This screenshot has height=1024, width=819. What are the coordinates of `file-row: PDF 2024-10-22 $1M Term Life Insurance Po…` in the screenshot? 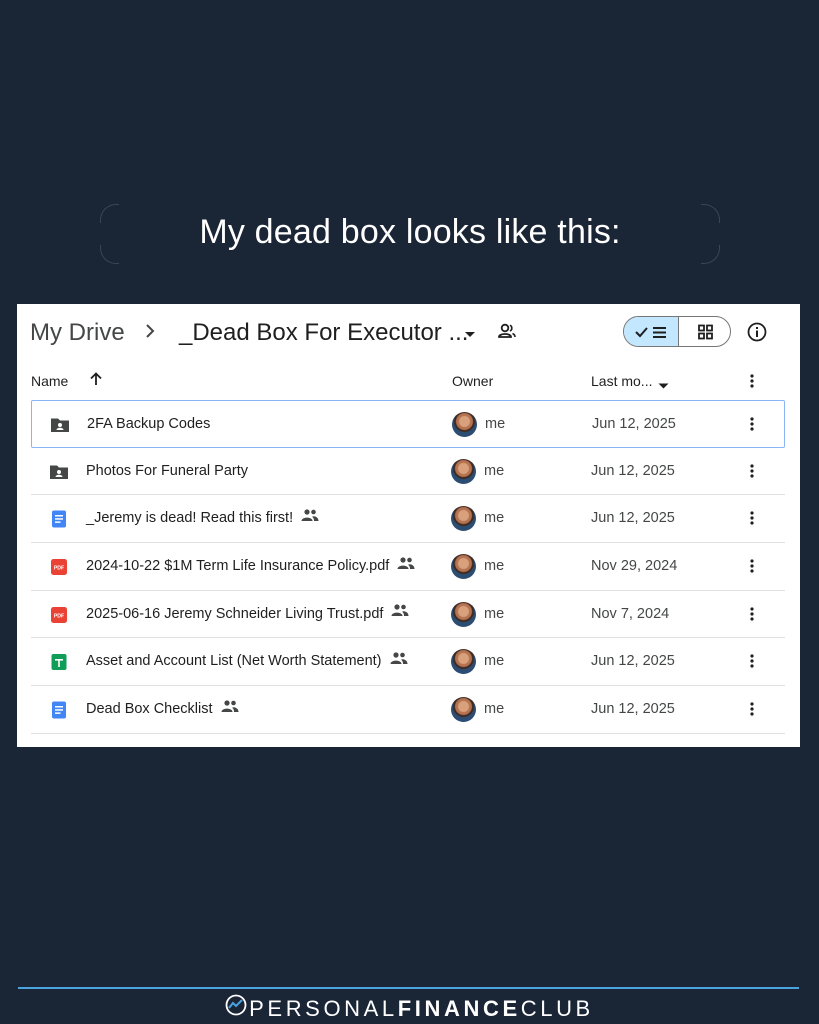 It's located at (408, 567).